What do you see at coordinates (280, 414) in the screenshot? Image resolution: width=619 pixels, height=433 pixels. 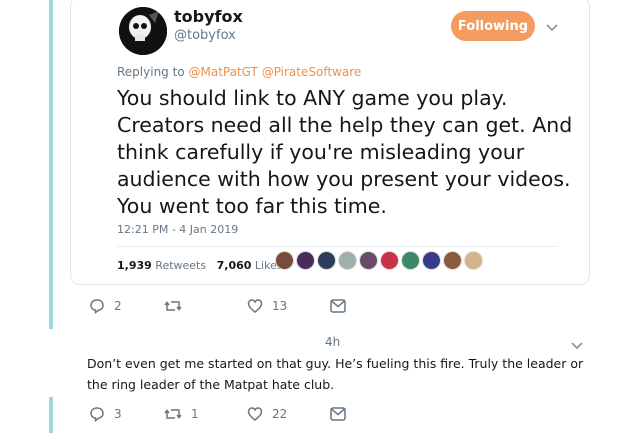 I see `like-count: 22` at bounding box center [280, 414].